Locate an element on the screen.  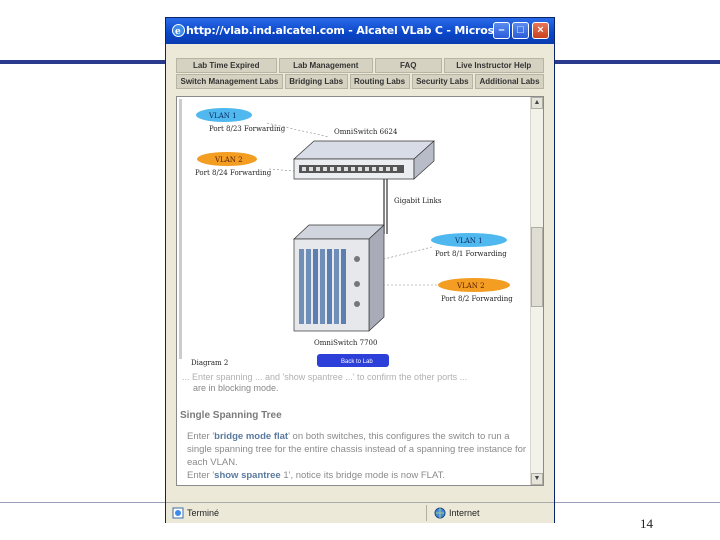
vertical-scrollbar: ▲ ▼ is located at coordinates (536, 291).